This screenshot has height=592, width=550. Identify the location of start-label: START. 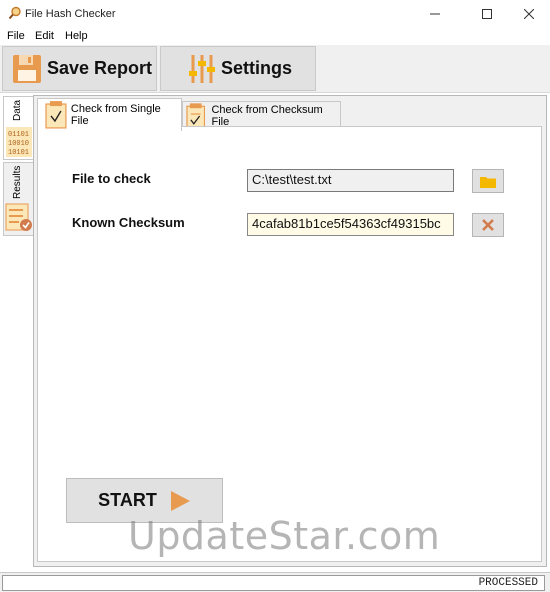
(127, 500).